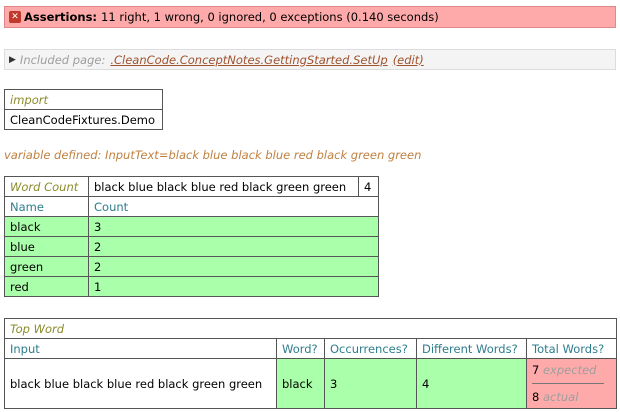 The height and width of the screenshot is (412, 620). What do you see at coordinates (83, 119) in the screenshot?
I see `import-value: CleanCodeFixtures.Demo` at bounding box center [83, 119].